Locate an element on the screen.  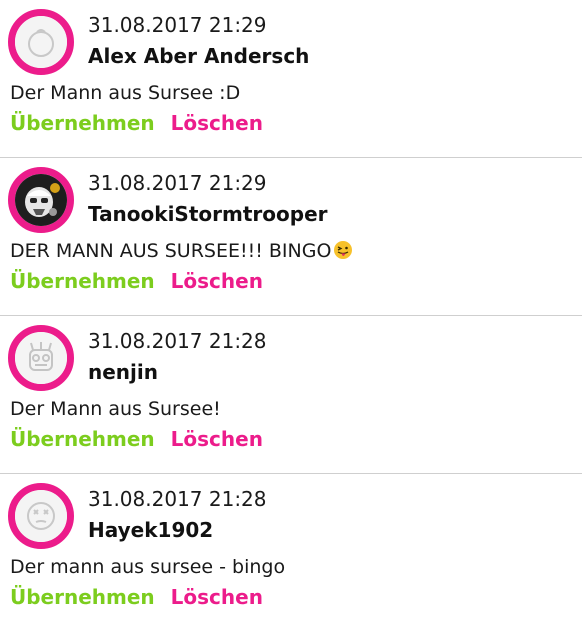
comment-message-text: Der mann aus sursee - bingo is located at coordinates (148, 567).